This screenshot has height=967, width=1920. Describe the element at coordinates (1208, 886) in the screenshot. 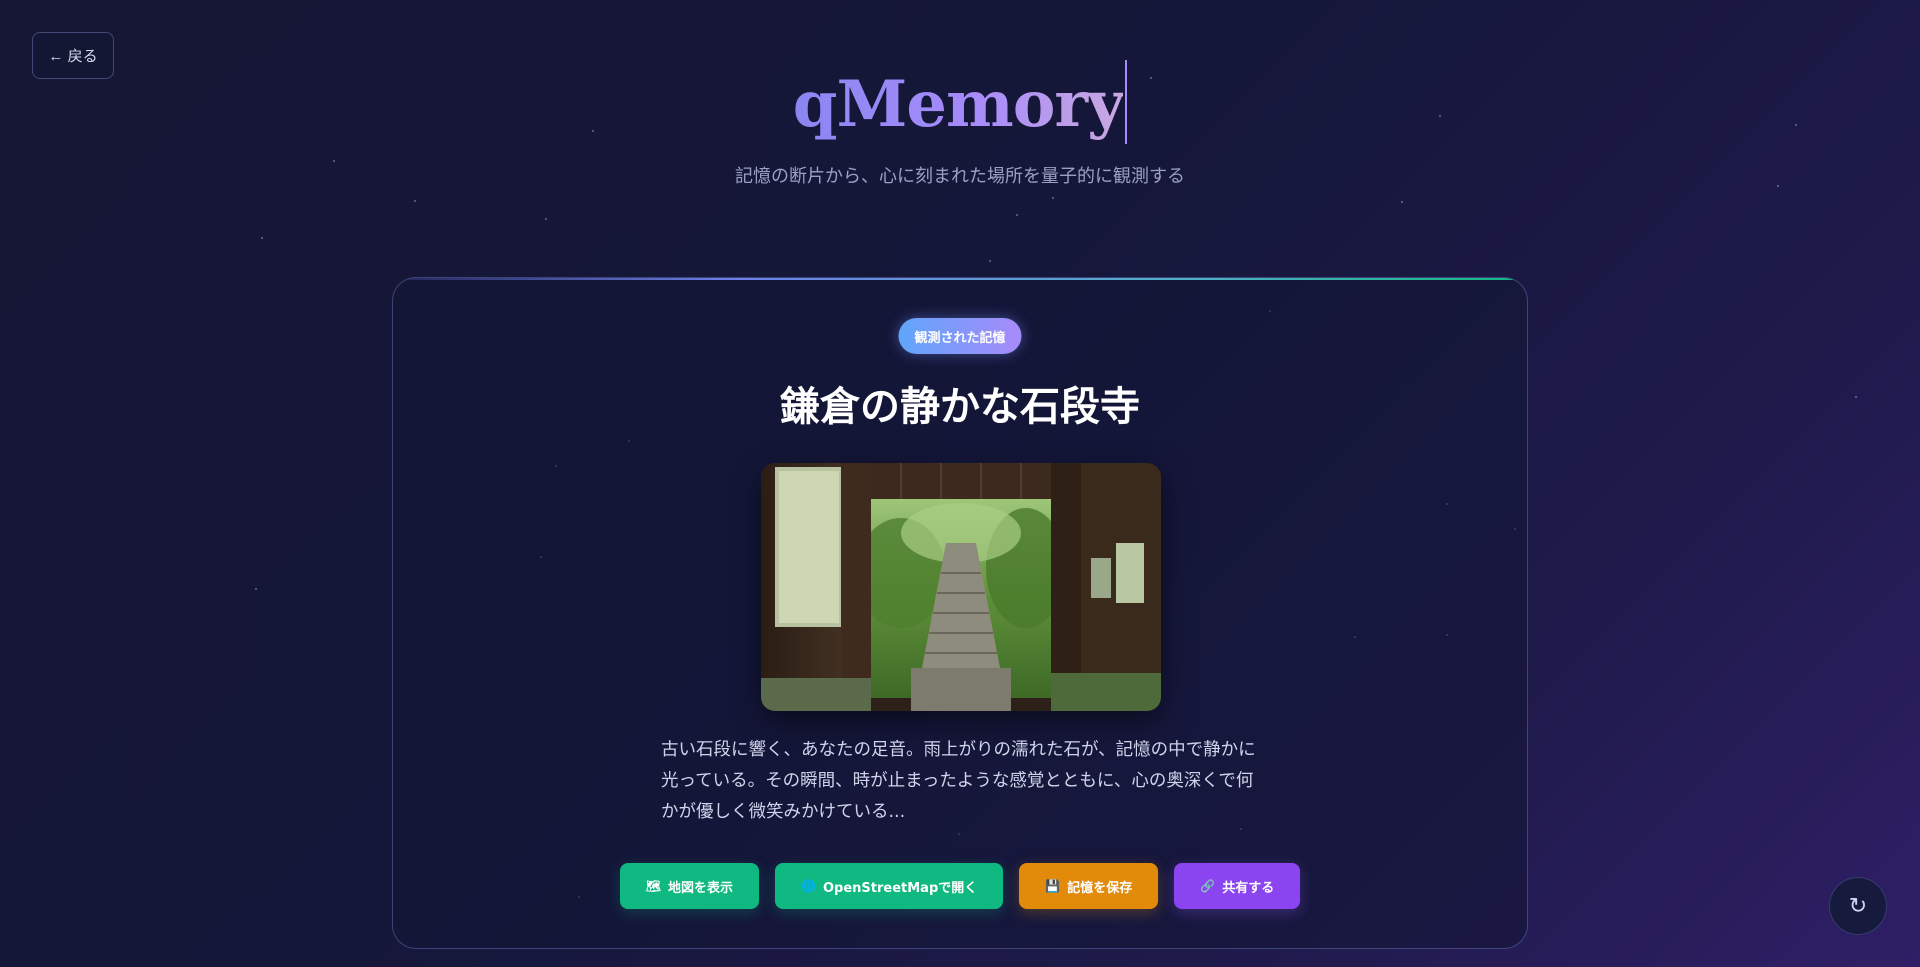

I see `link-icon: 🔗` at that location.